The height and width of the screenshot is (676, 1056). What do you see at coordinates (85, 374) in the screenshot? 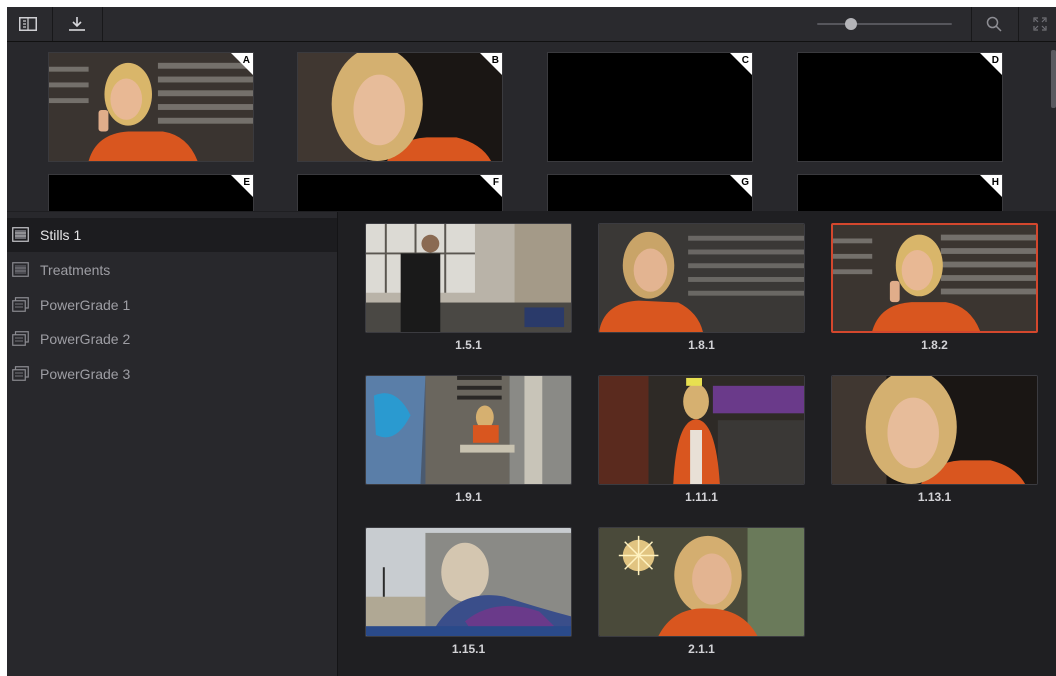
I see `album-label: PowerGrade 3` at bounding box center [85, 374].